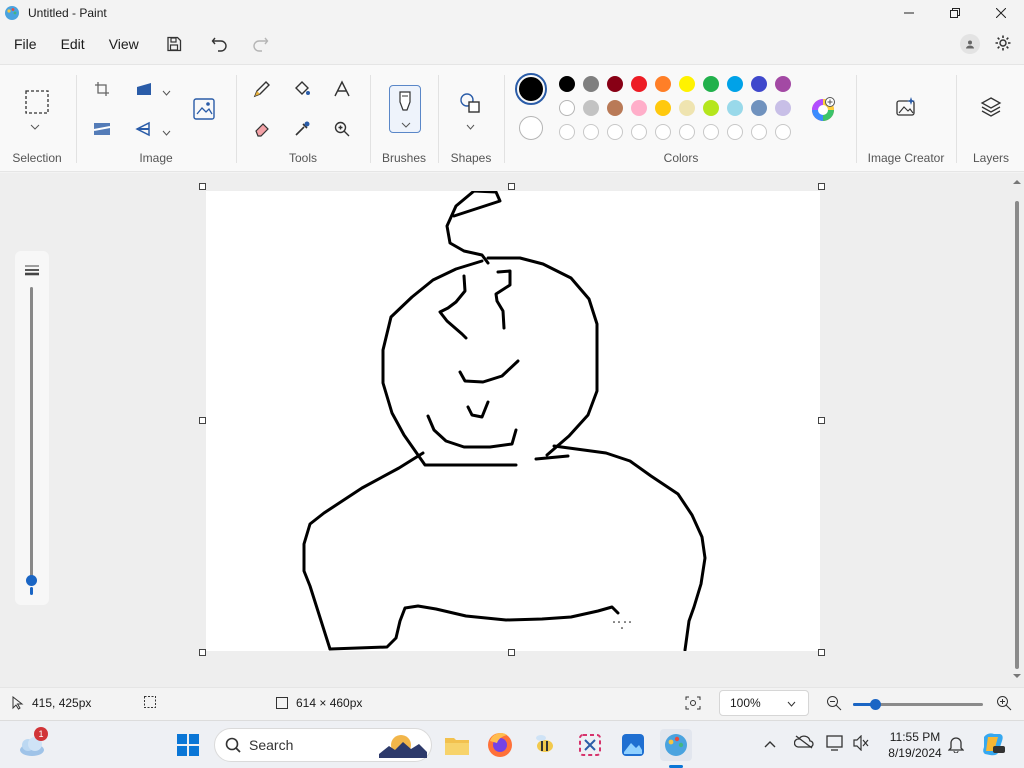  I want to click on rotate-button, so click(144, 89).